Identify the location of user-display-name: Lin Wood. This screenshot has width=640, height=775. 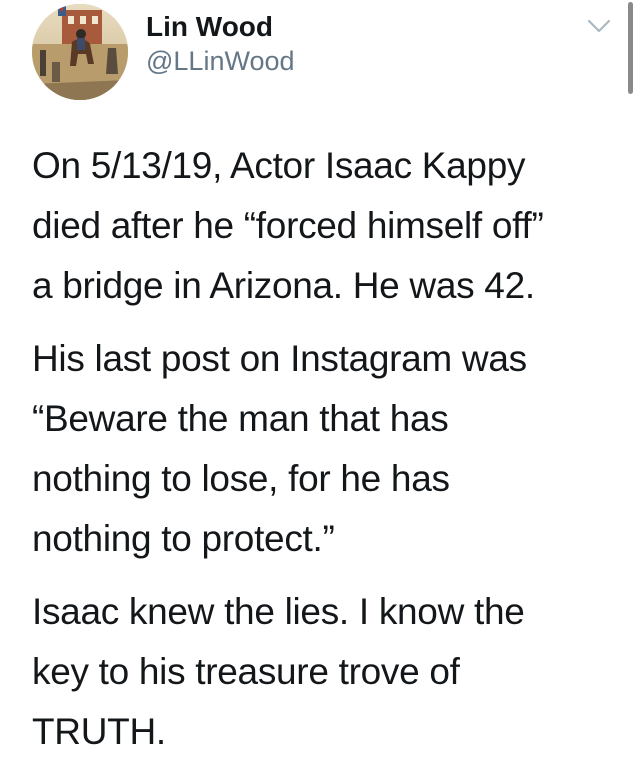
(209, 27).